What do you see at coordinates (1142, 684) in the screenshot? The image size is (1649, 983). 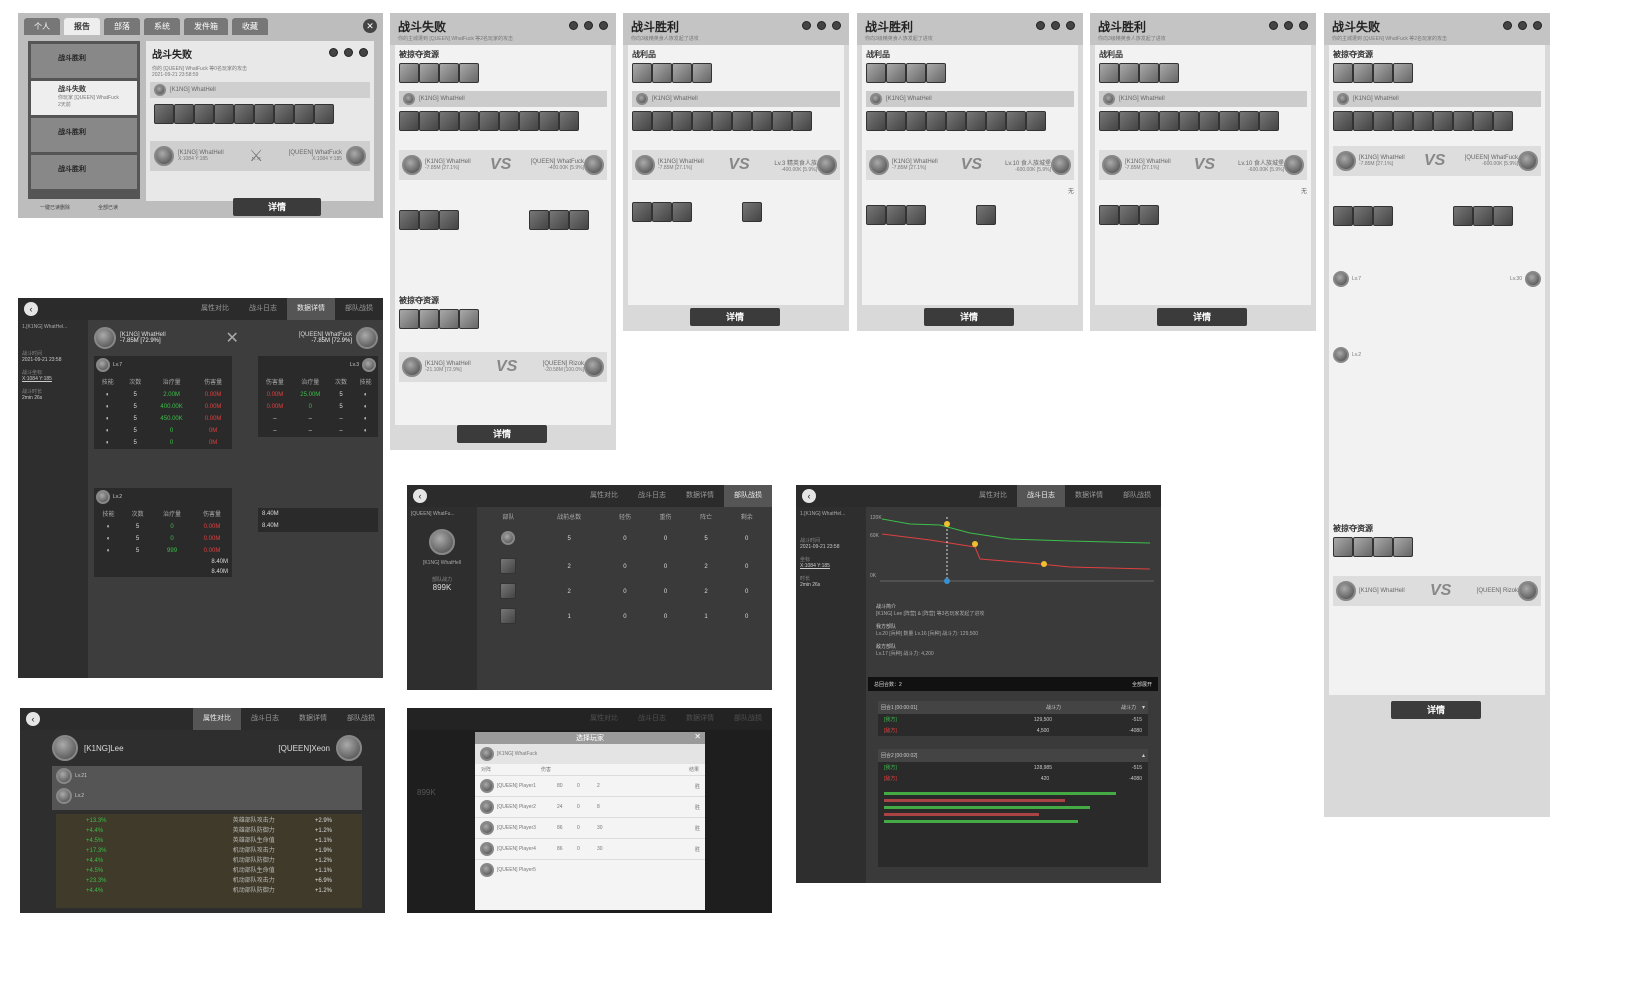 I see `expand-all-button: 全部展开` at bounding box center [1142, 684].